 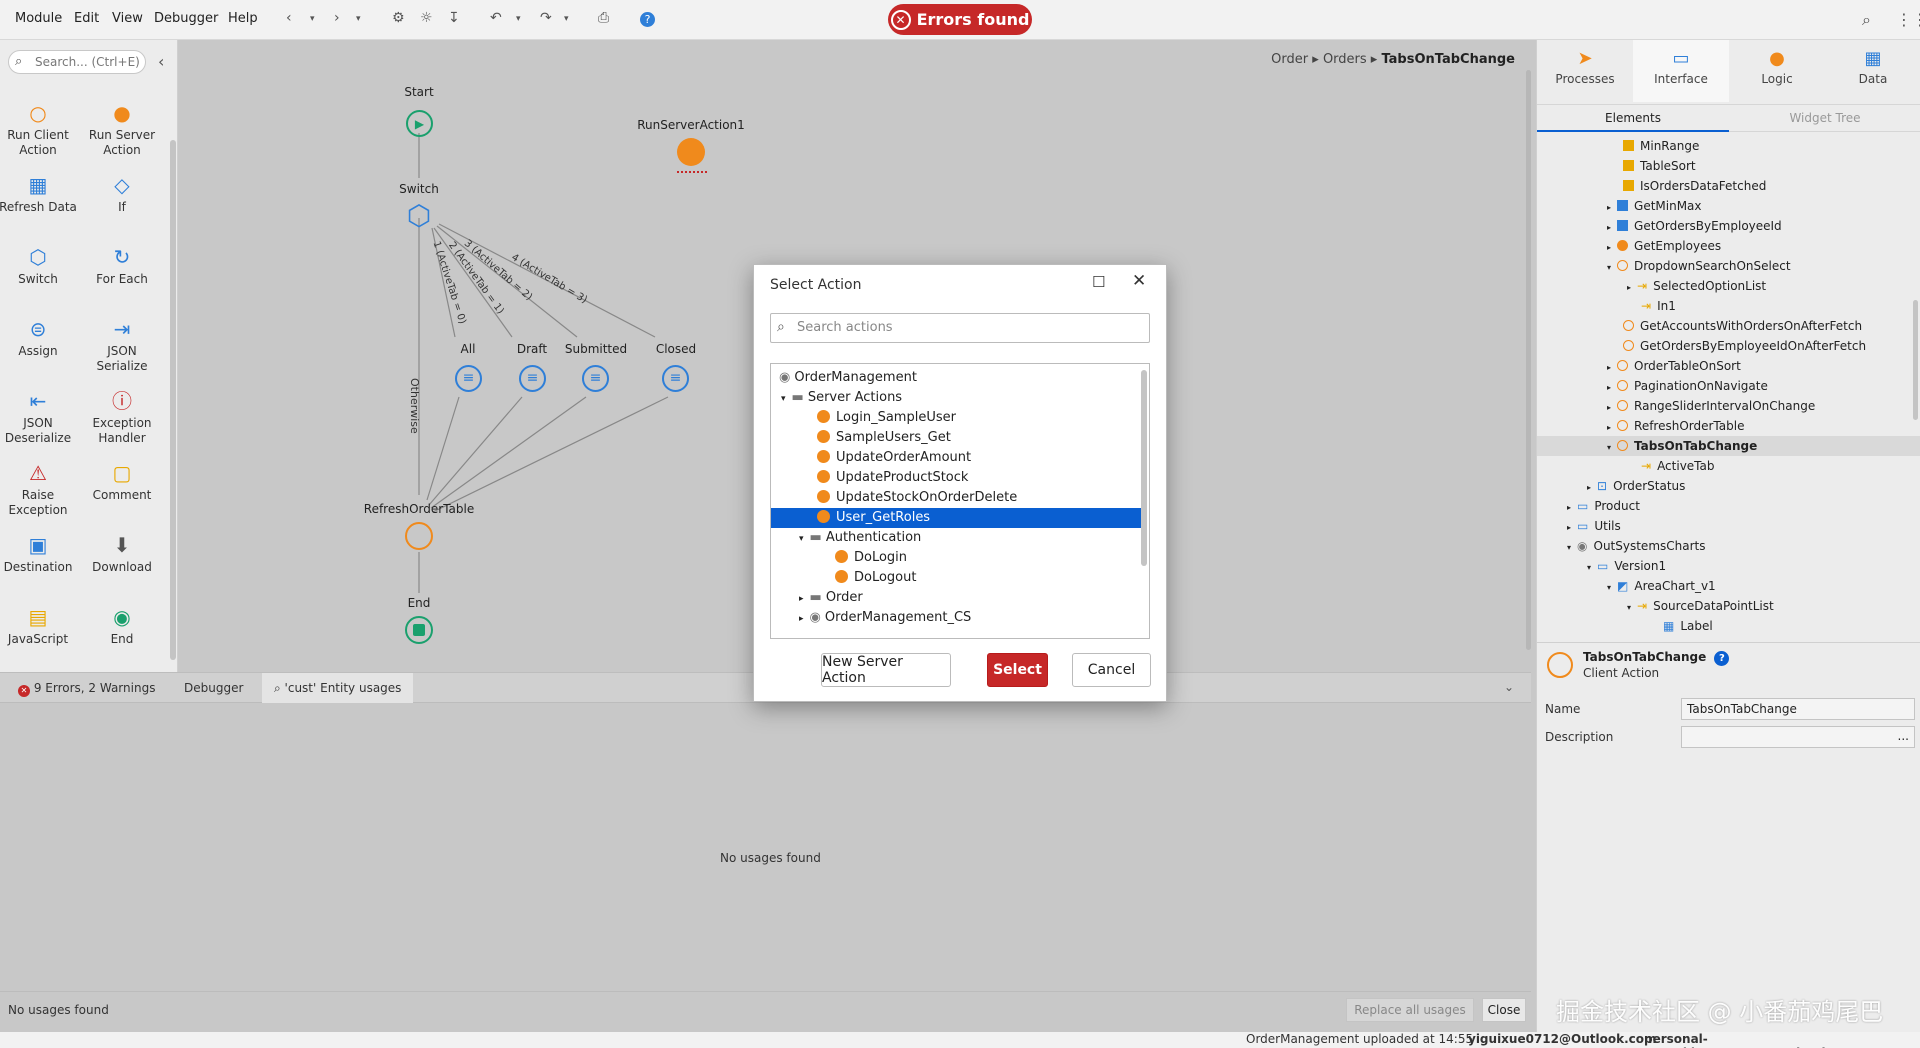 I want to click on new-server-action-button: New Server Action, so click(x=886, y=670).